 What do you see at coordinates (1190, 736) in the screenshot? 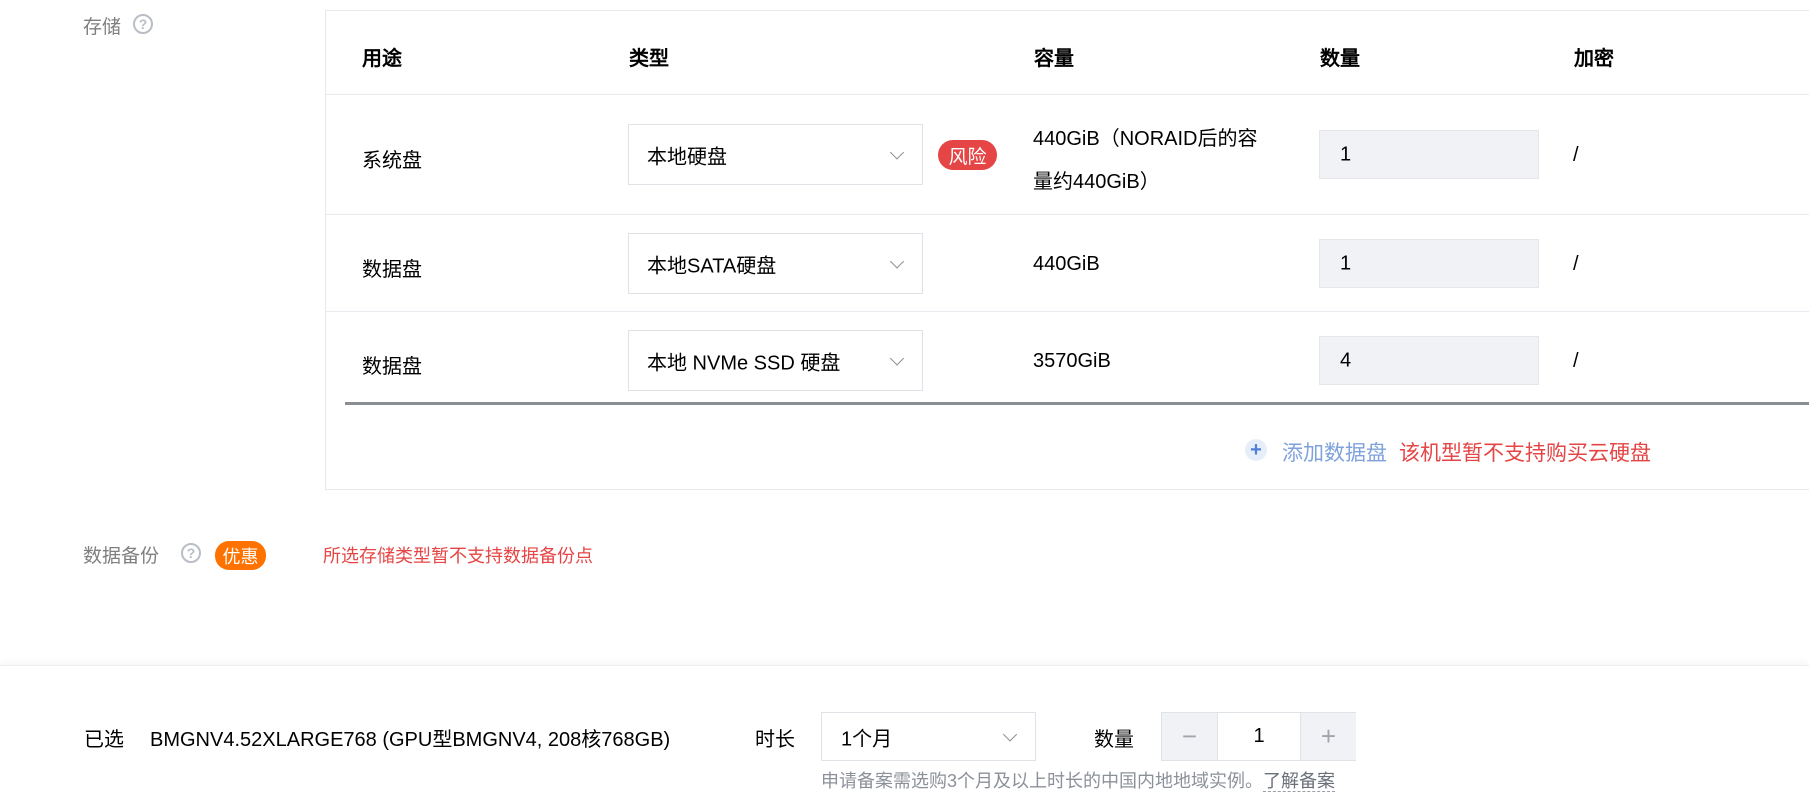
I see `minus-button: −` at bounding box center [1190, 736].